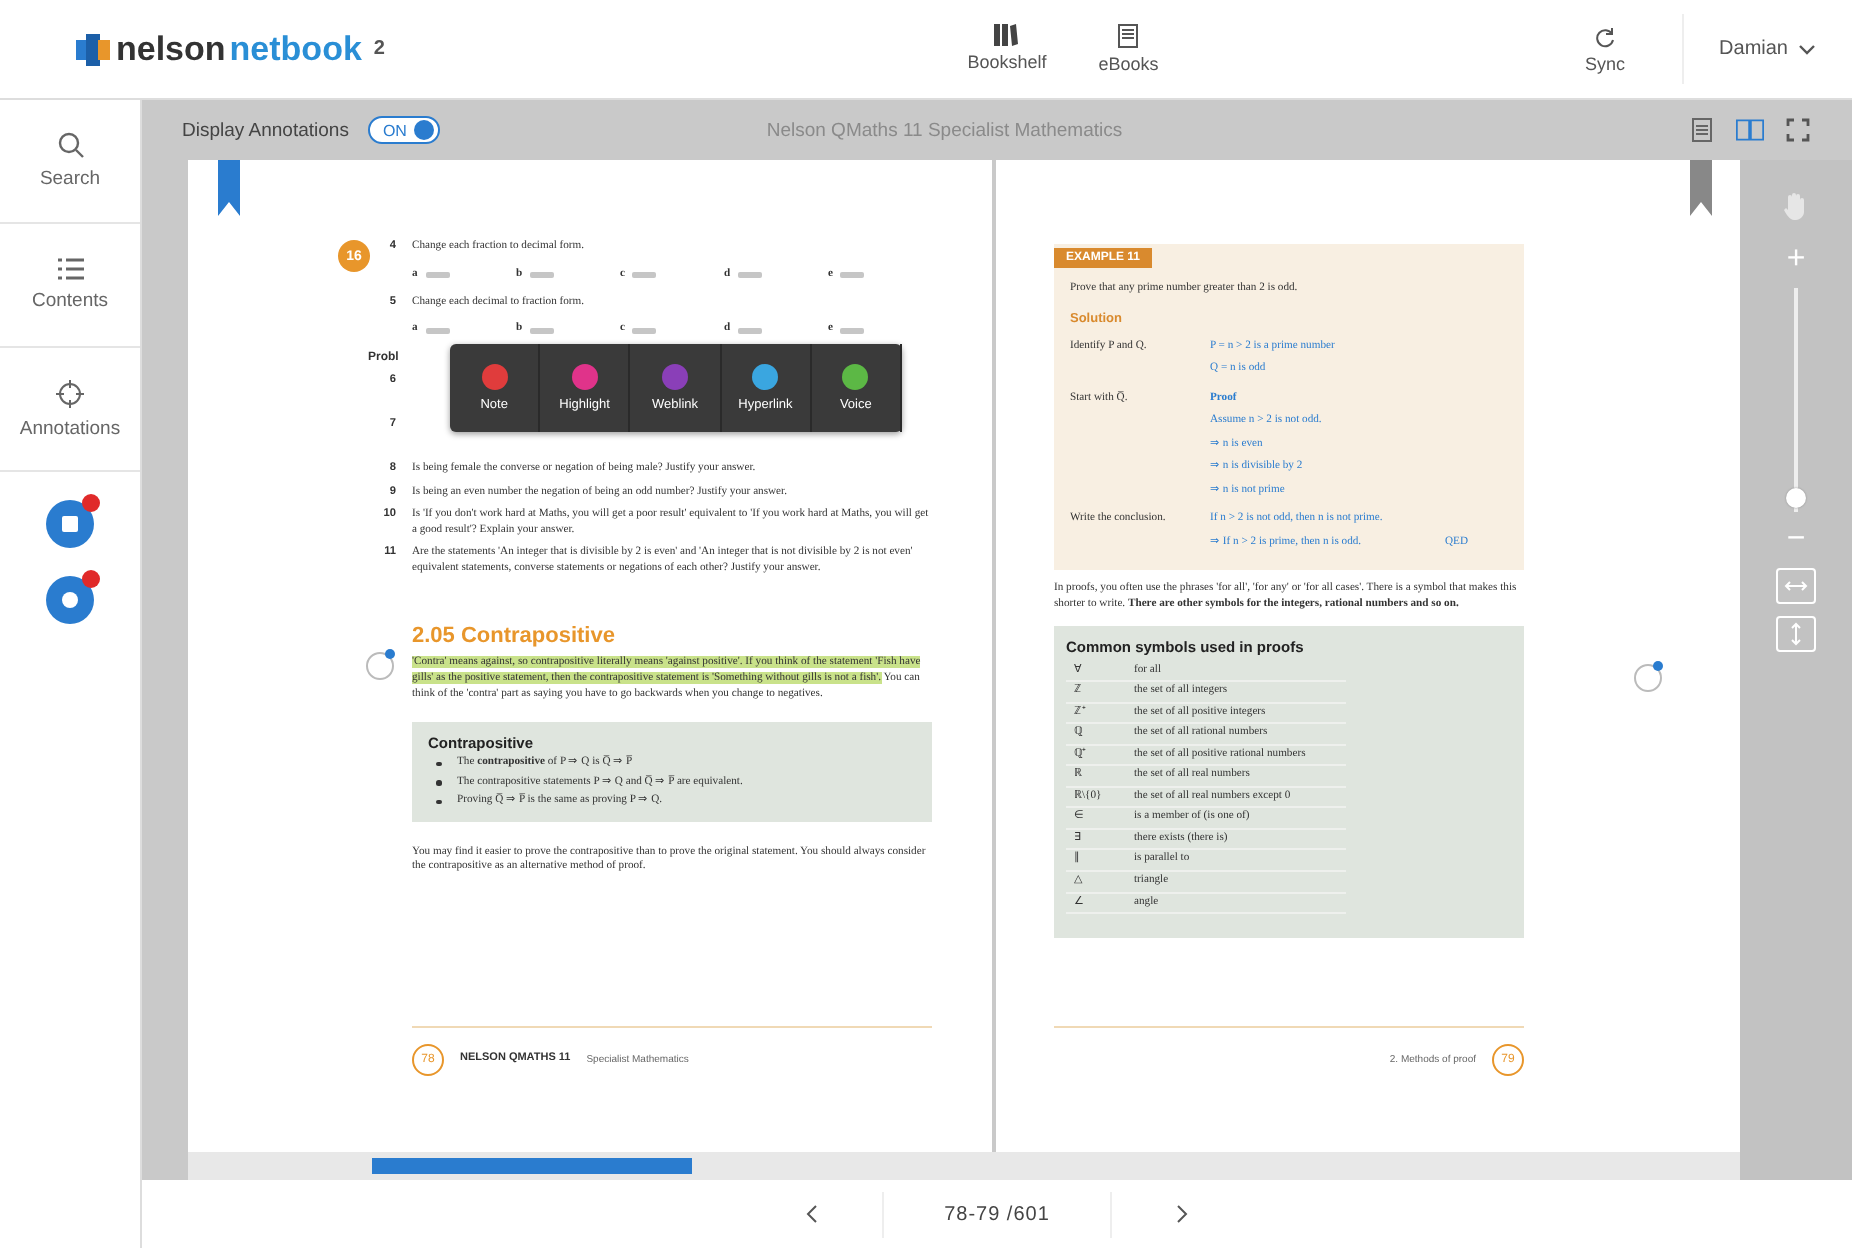  What do you see at coordinates (265, 130) in the screenshot?
I see `annotations-label: Display Annotations` at bounding box center [265, 130].